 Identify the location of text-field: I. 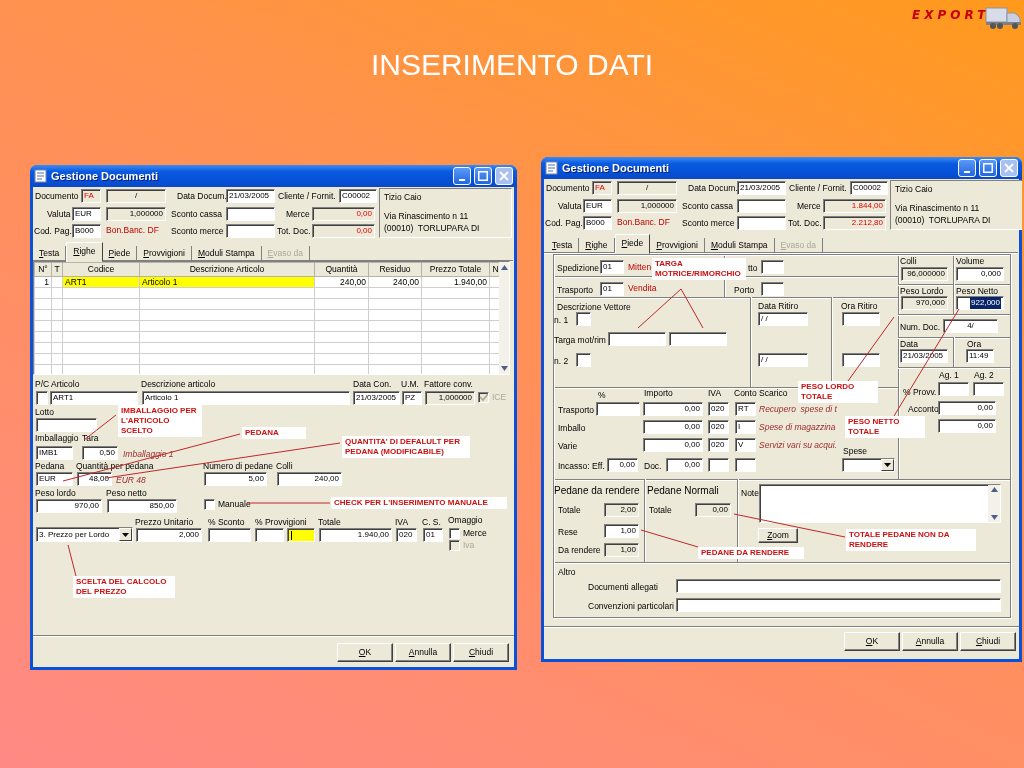
(745, 427).